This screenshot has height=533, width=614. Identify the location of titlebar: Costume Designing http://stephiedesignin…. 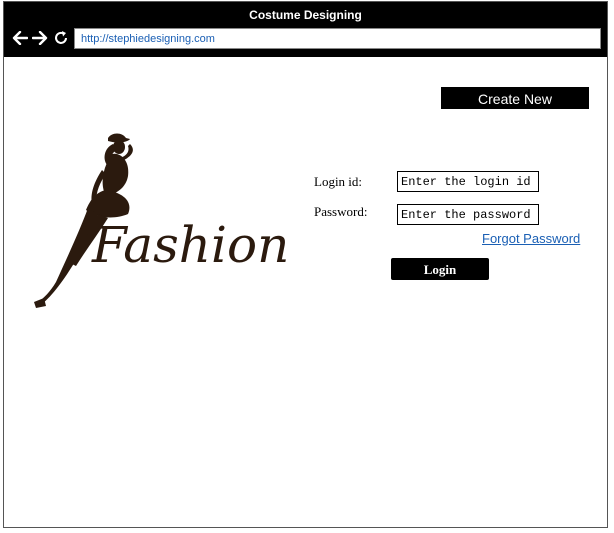
(305, 29).